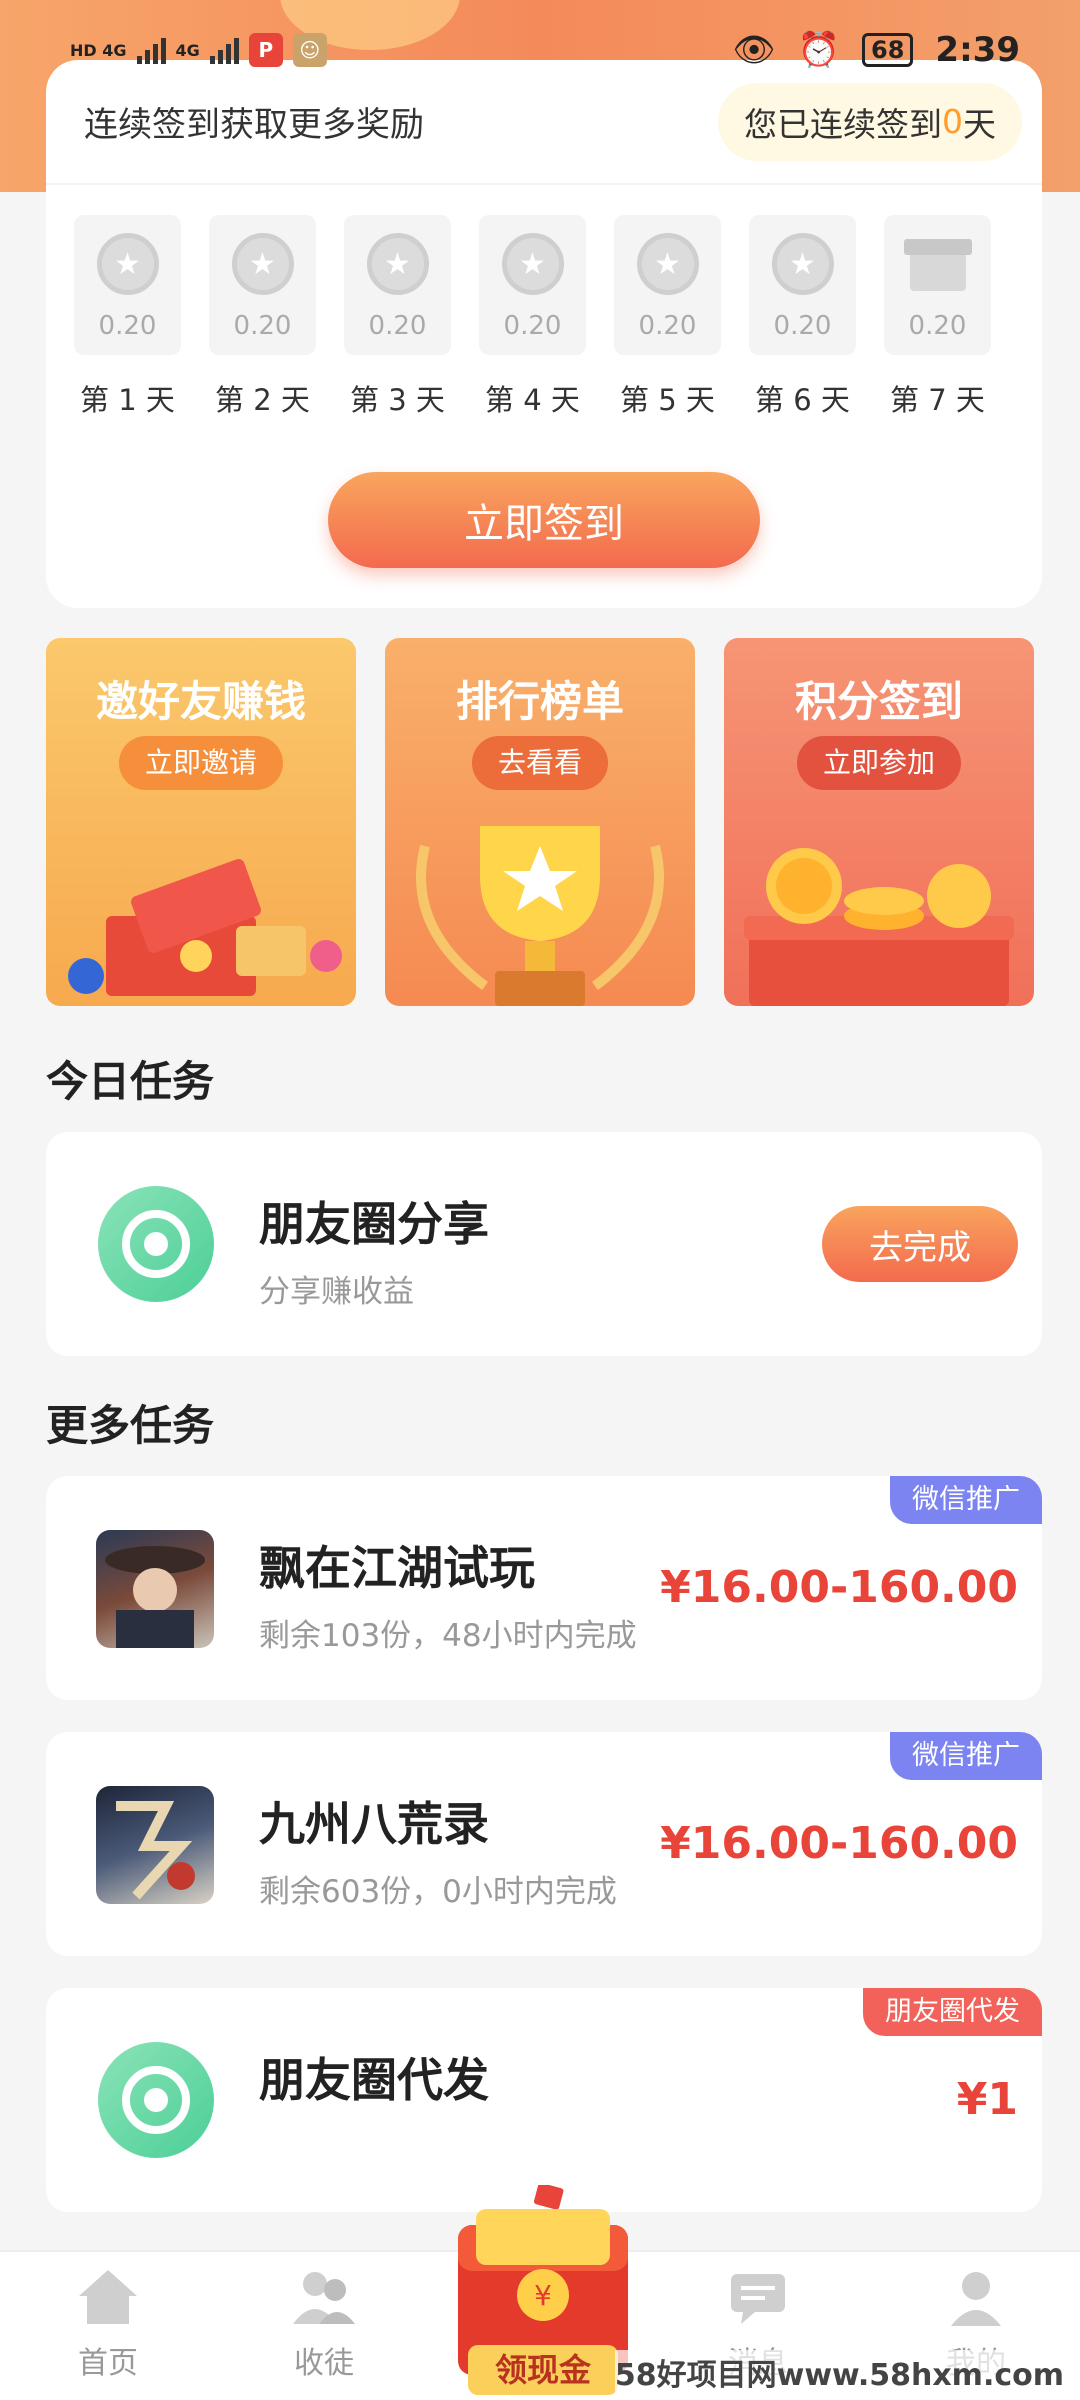 This screenshot has width=1080, height=2400. I want to click on task-name: 九州八荒录, so click(374, 1824).